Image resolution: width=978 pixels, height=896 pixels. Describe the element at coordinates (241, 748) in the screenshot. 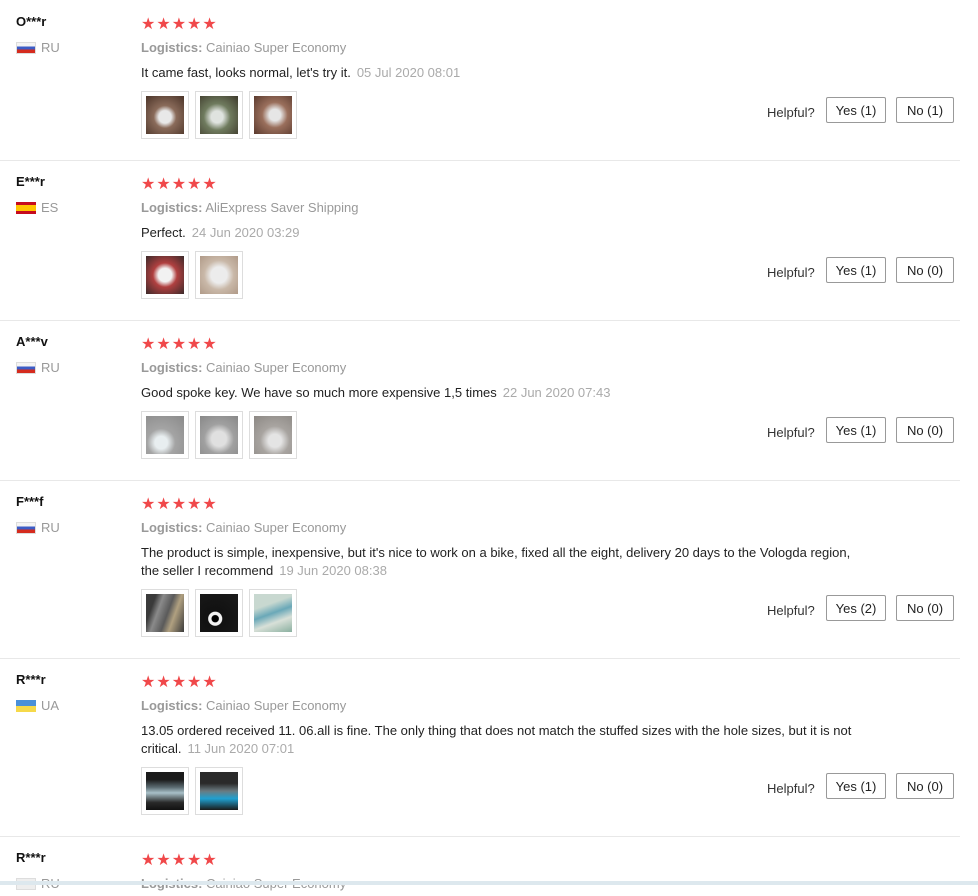

I see `review-date: 11 Jun 2020 07:01` at that location.